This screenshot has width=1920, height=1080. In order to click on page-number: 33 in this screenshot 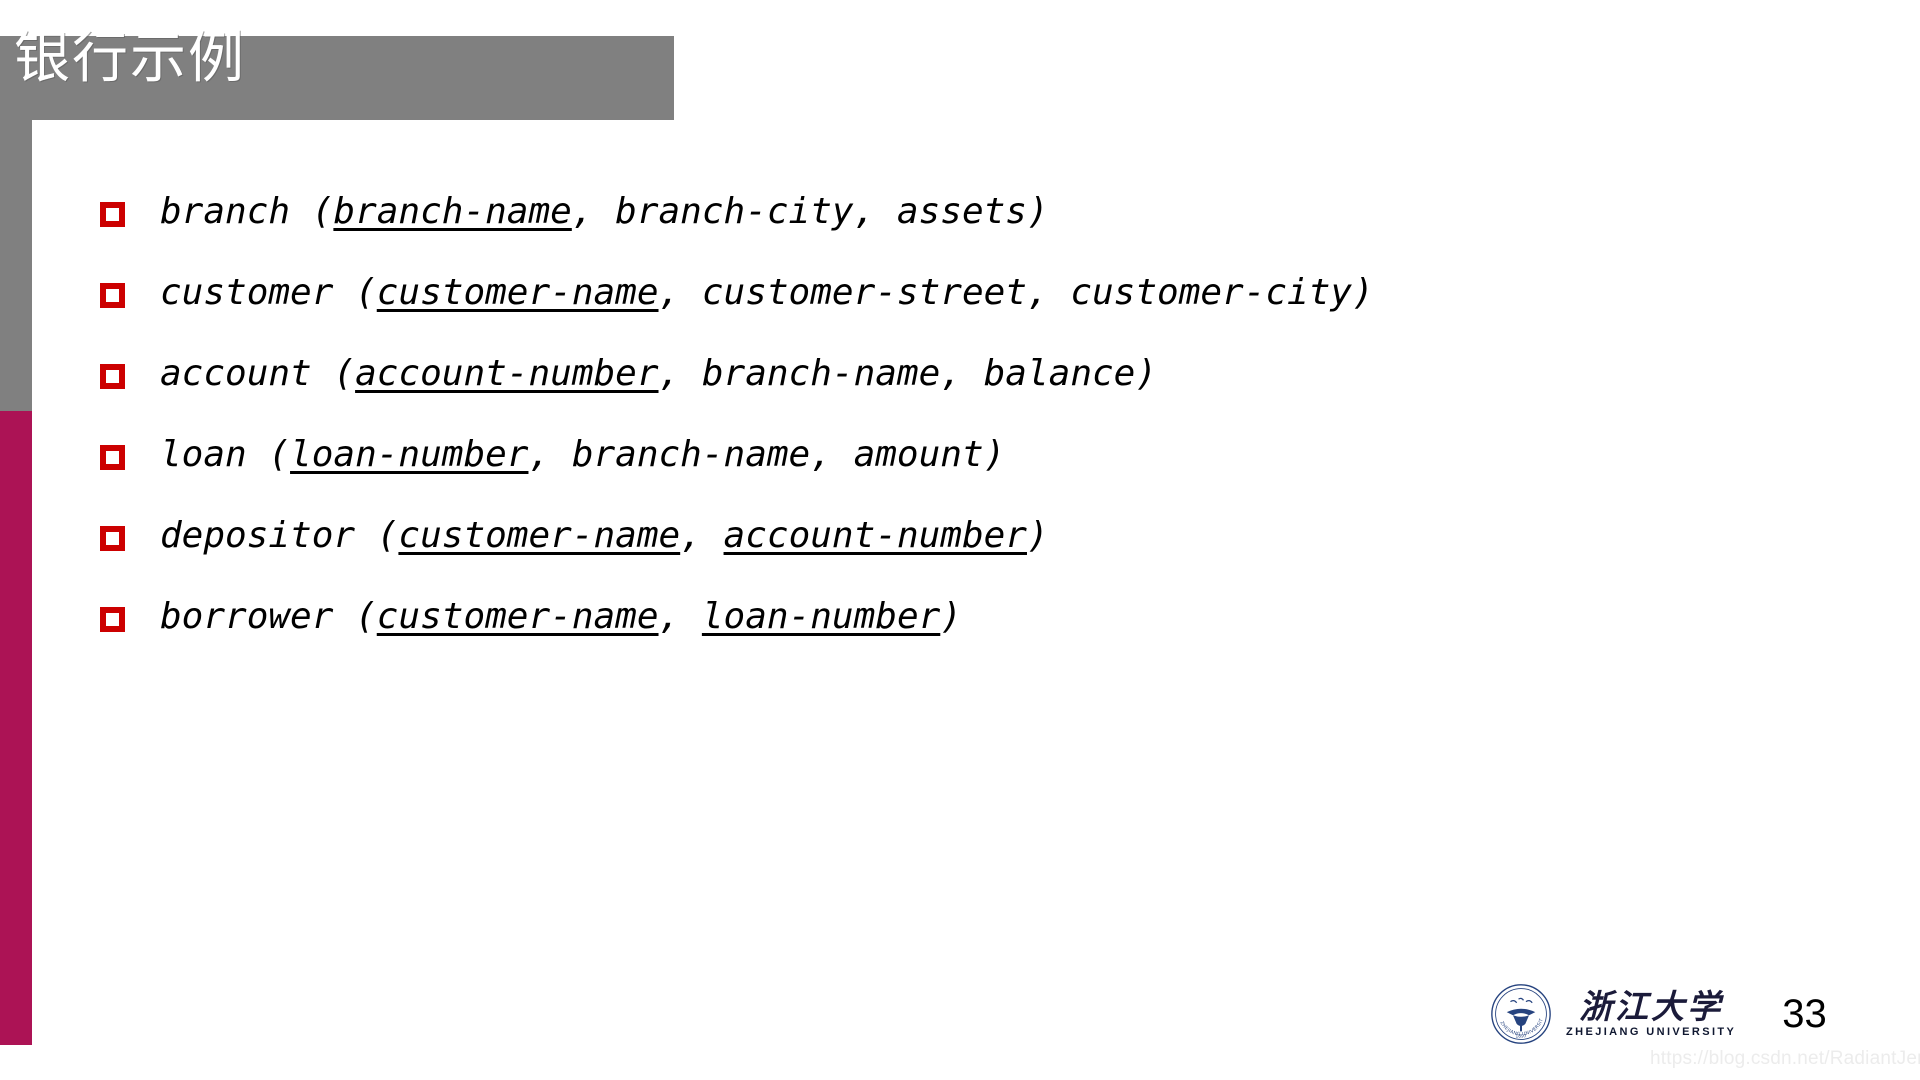, I will do `click(1804, 1014)`.